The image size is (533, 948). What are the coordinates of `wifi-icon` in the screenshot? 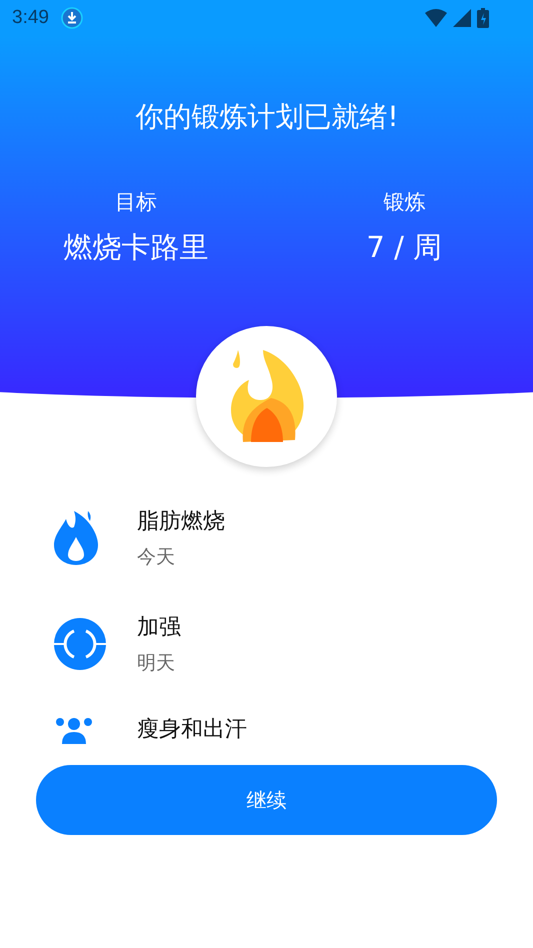 It's located at (436, 18).